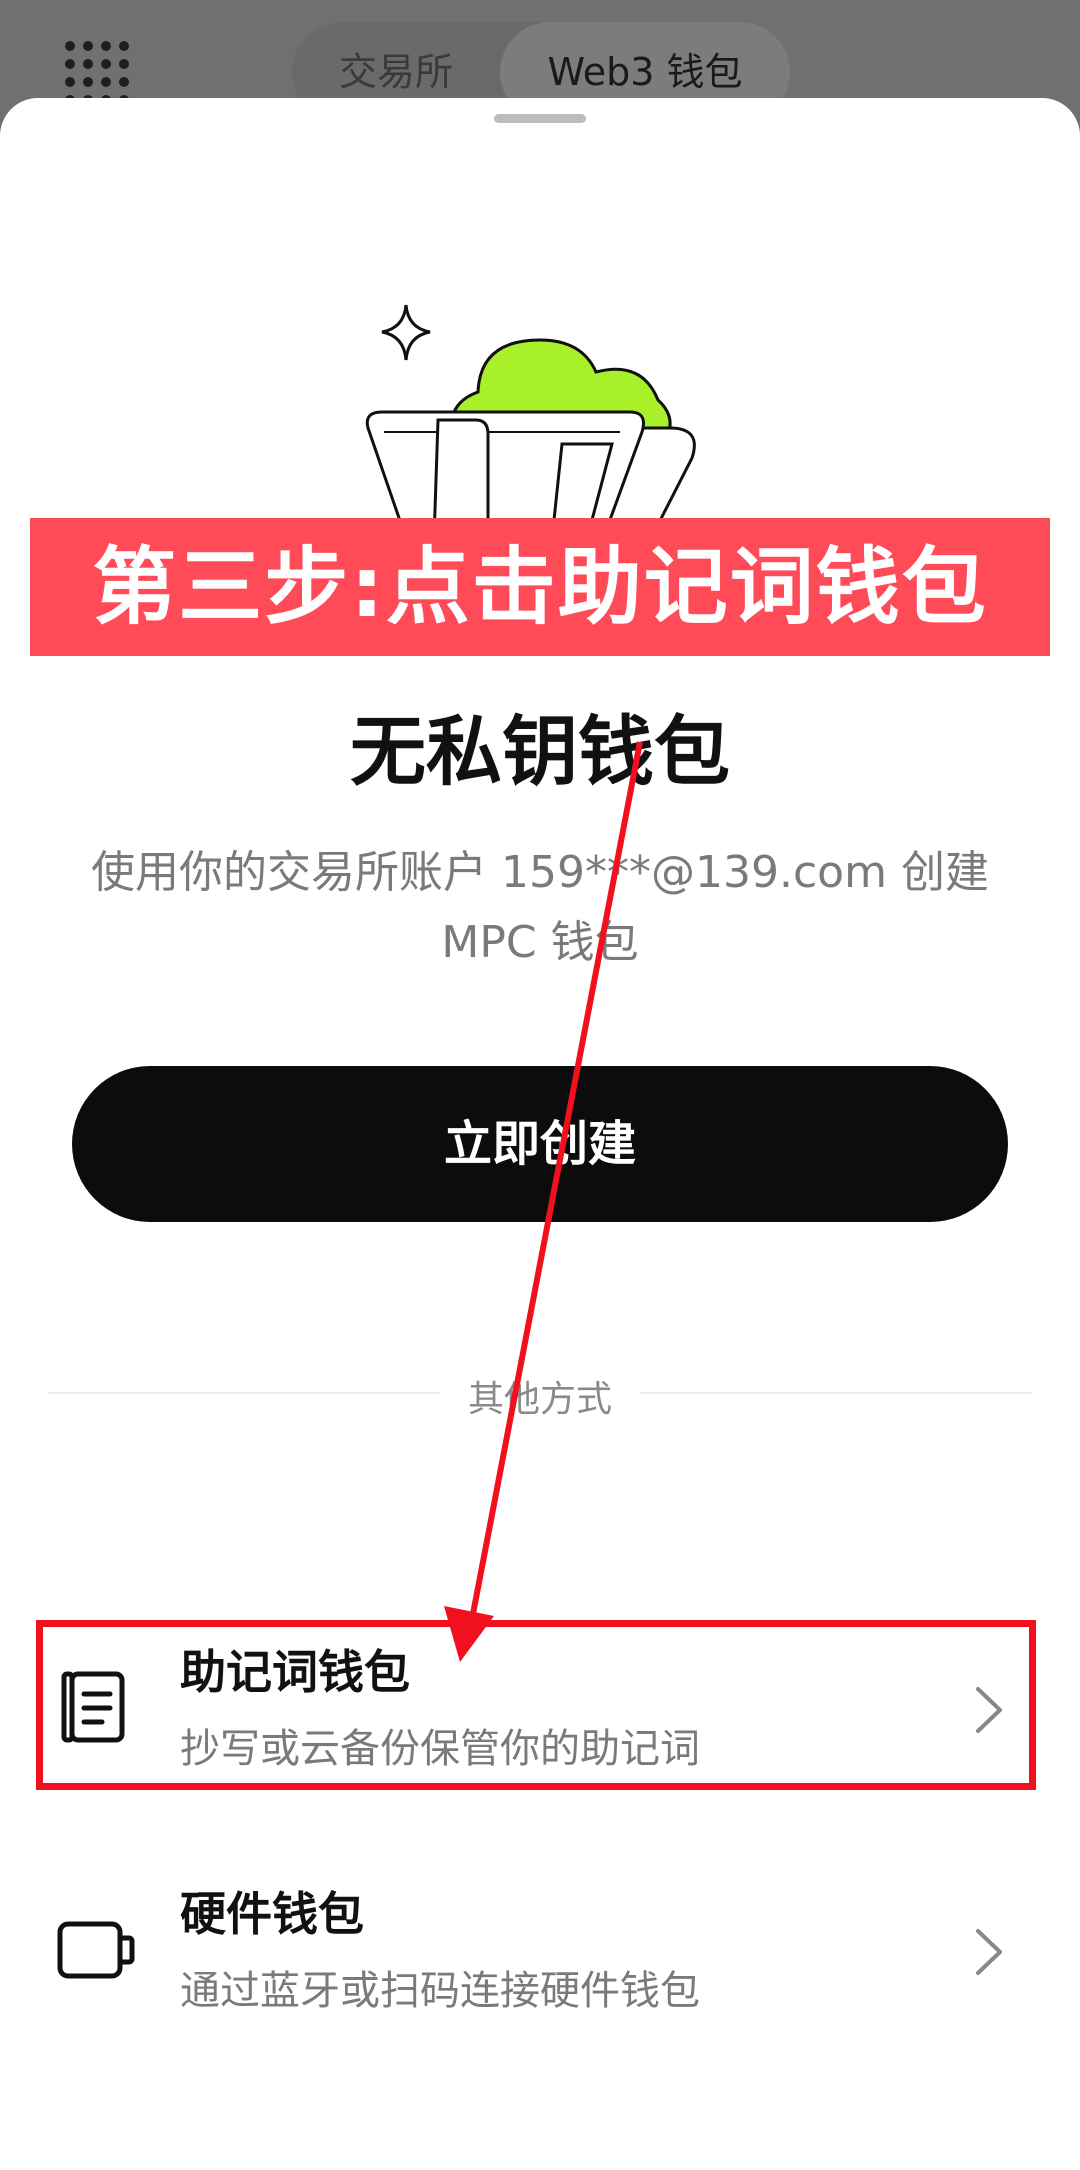 Image resolution: width=1080 pixels, height=2170 pixels. I want to click on description-line-2: MPC 钱包, so click(540, 942).